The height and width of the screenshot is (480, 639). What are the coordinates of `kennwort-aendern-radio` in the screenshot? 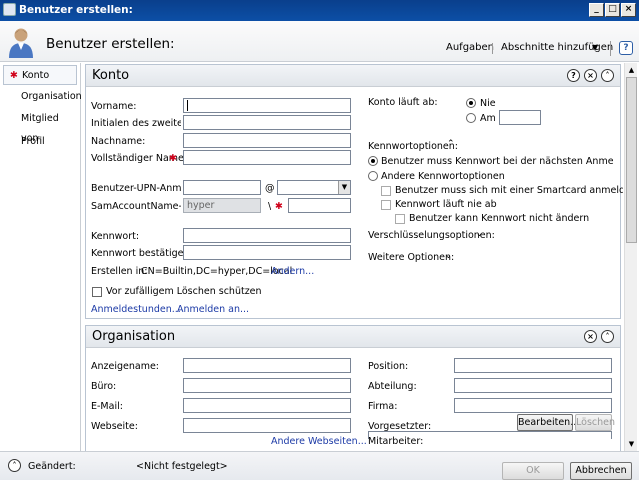 It's located at (373, 161).